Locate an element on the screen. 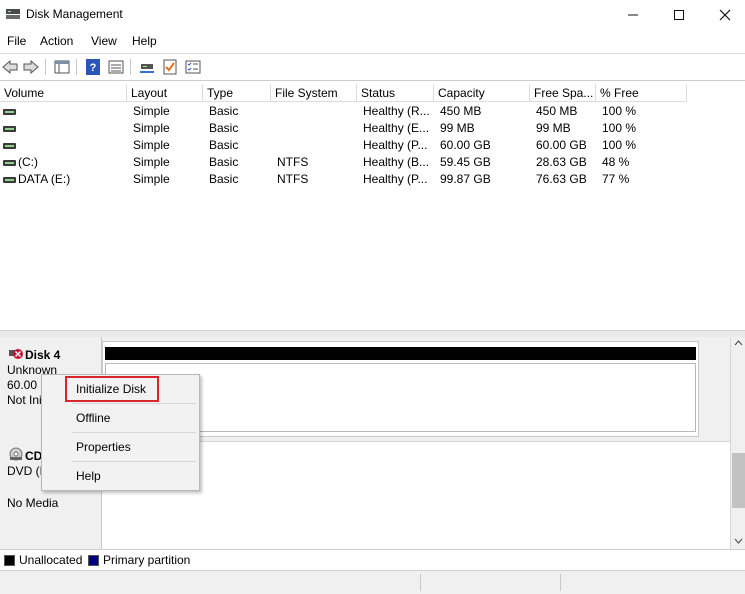 The image size is (745, 594). scroll-down-icon is located at coordinates (738, 541).